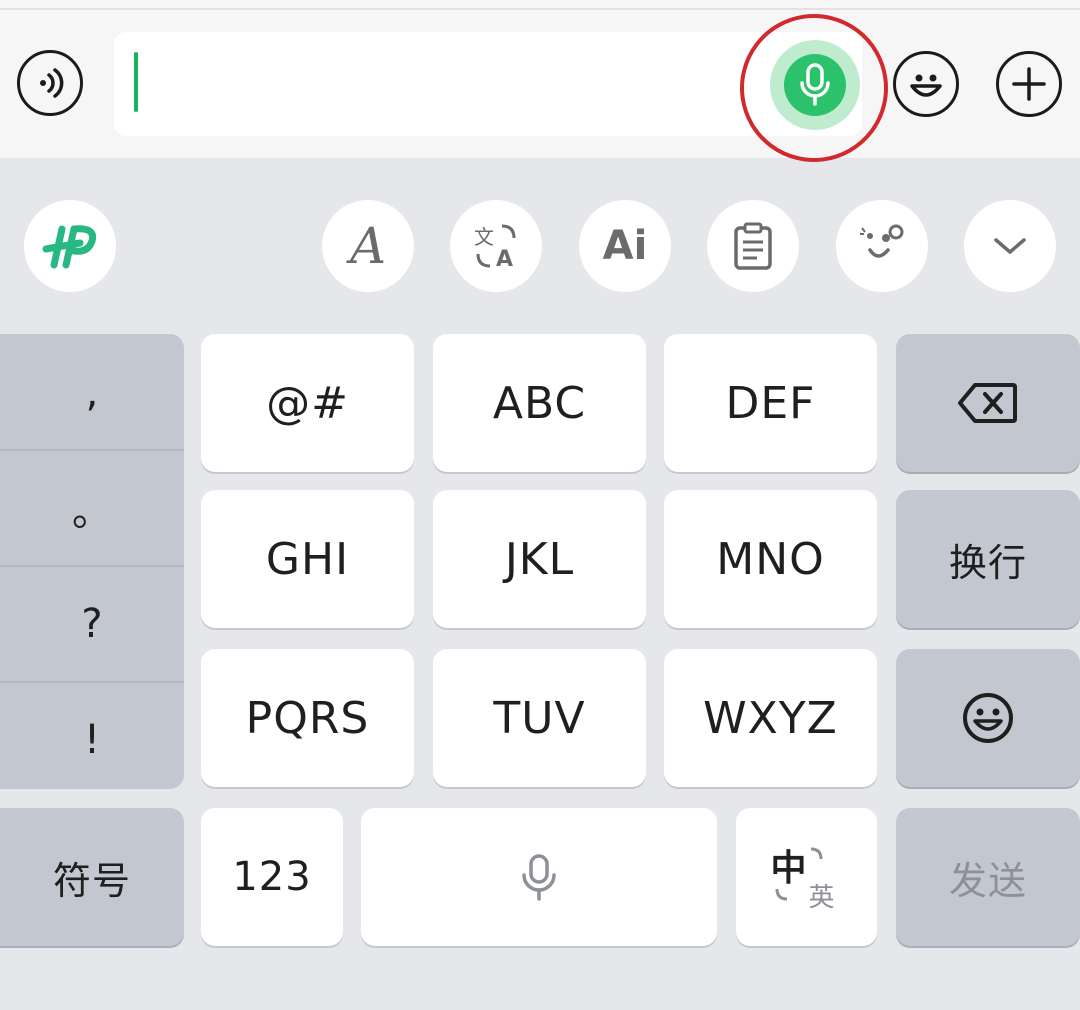 The height and width of the screenshot is (1010, 1080). I want to click on numbers-key: 123, so click(272, 877).